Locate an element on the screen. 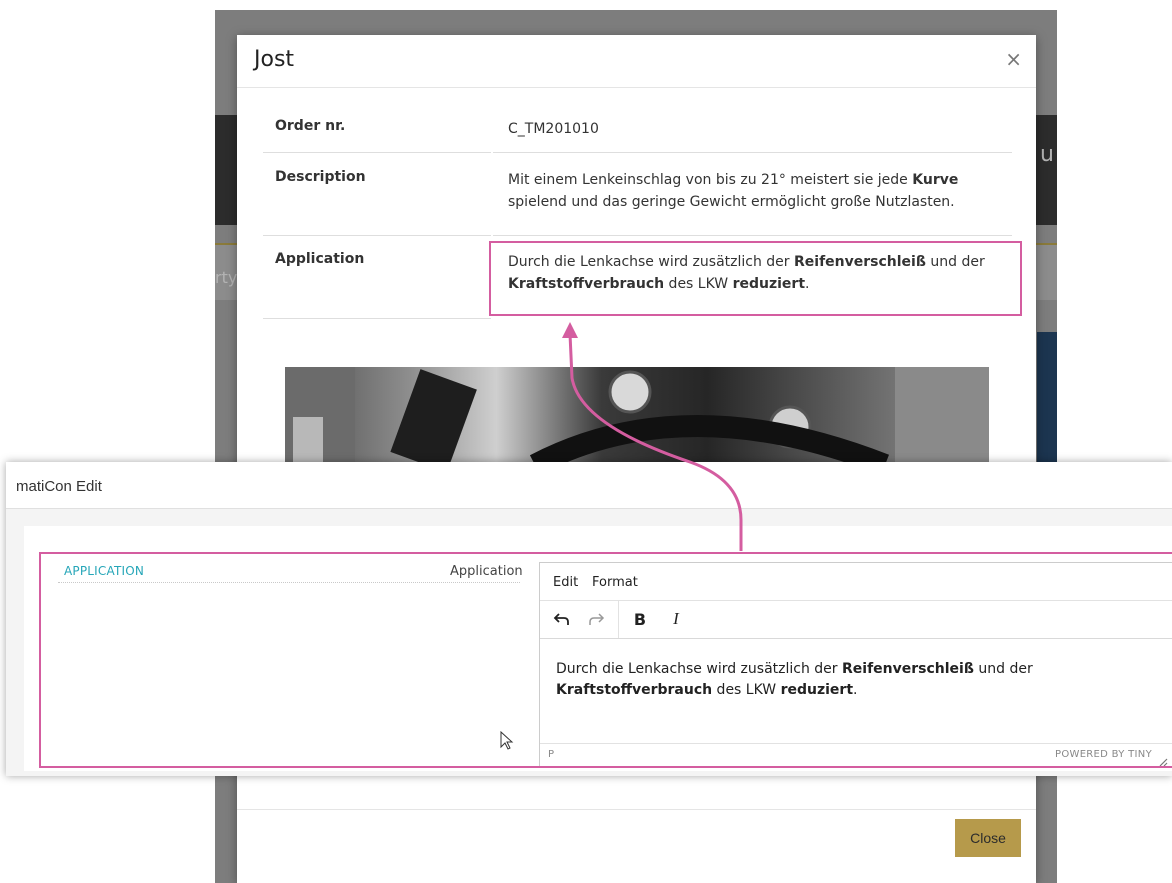  background-edge-text-right: u is located at coordinates (1047, 154).